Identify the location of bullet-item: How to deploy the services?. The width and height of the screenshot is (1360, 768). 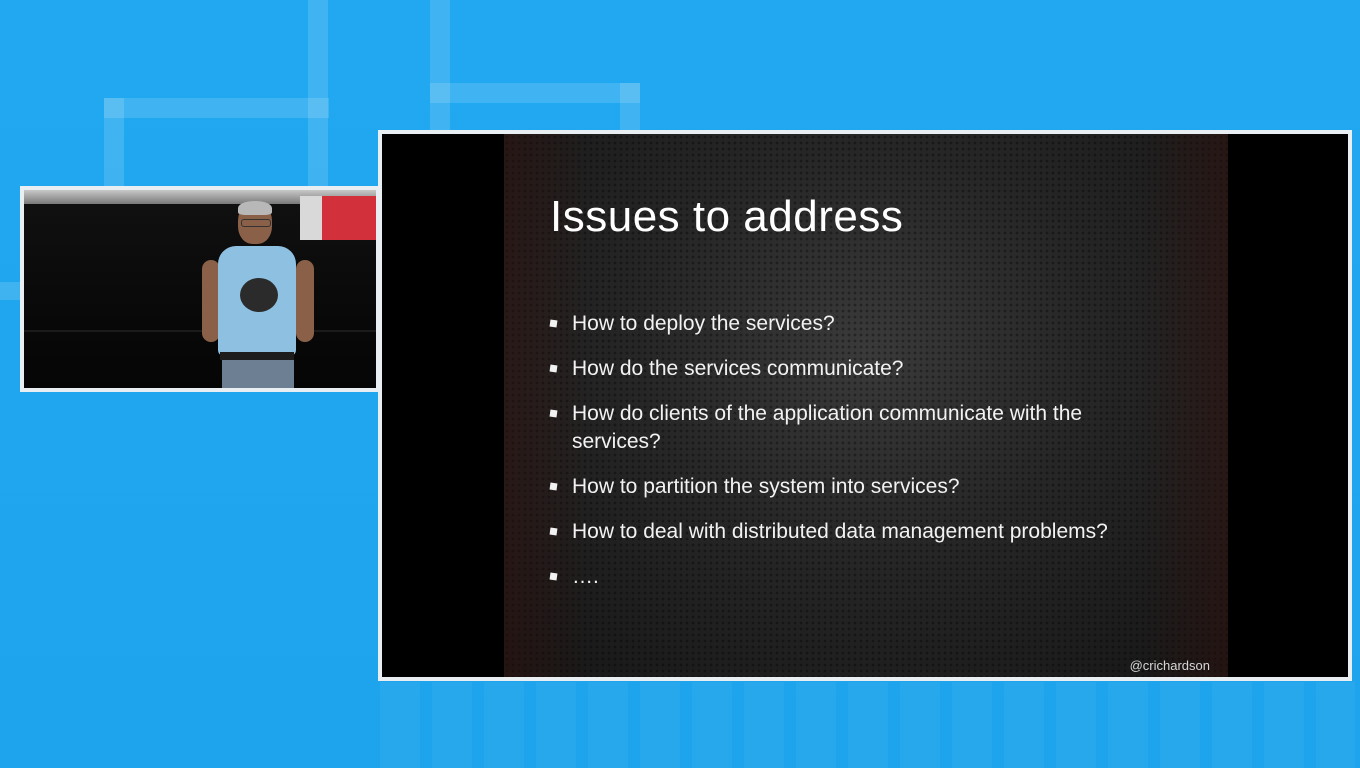
(859, 324).